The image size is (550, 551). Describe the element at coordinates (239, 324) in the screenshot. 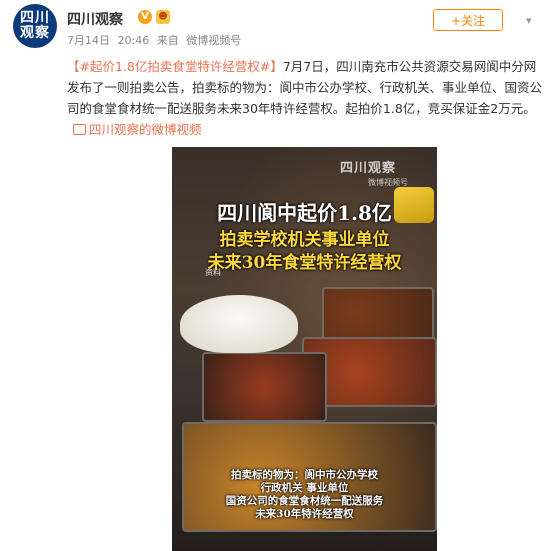

I see `rice-image` at that location.